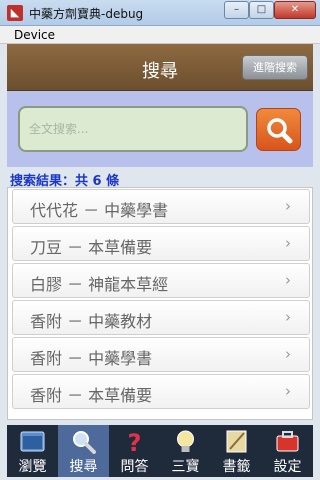  Describe the element at coordinates (287, 467) in the screenshot. I see `tab-label: 設定` at that location.